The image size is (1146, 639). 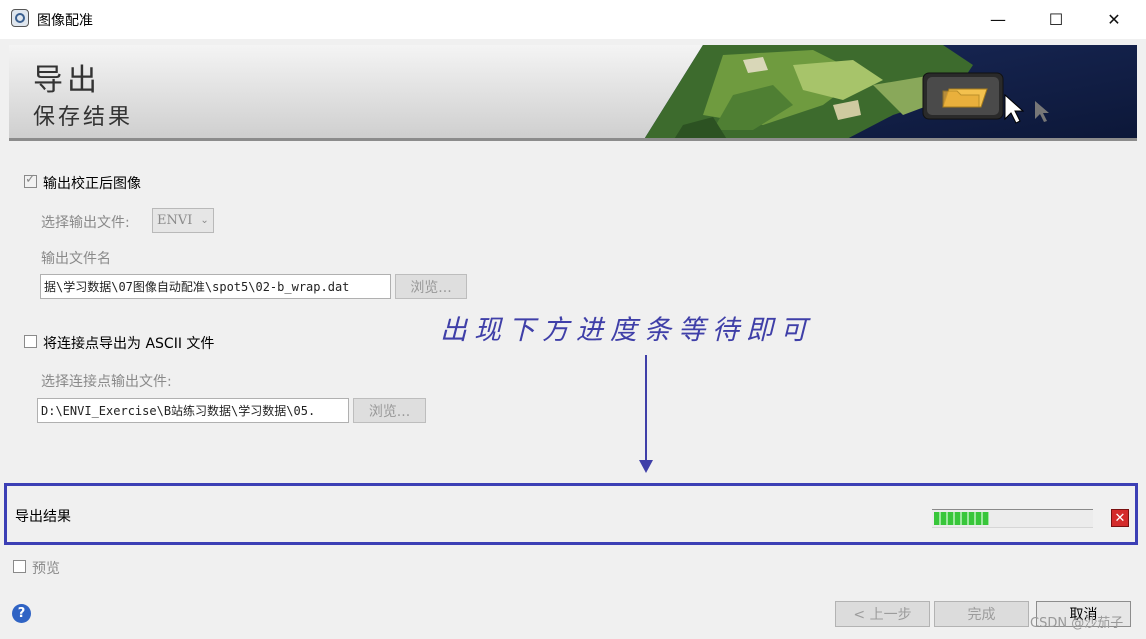 I want to click on wizard-banner: 导出 保存结果, so click(x=573, y=93).